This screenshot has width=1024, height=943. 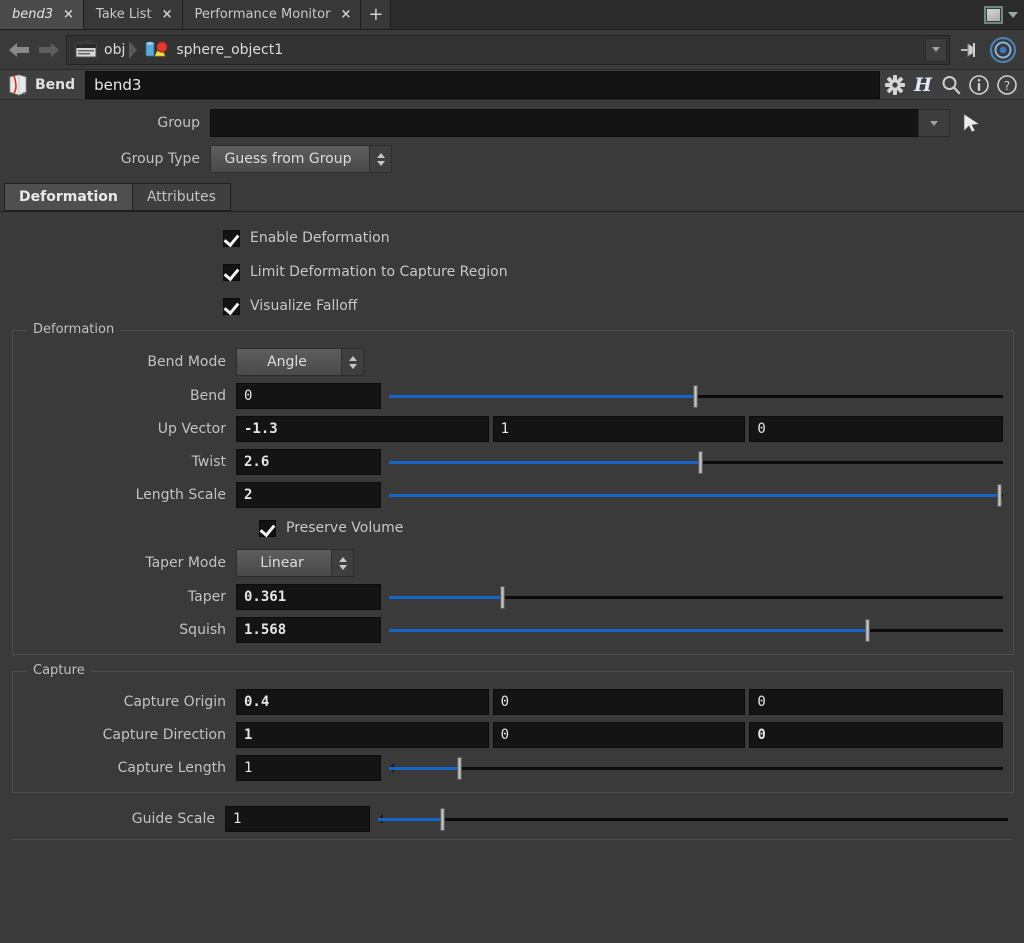 What do you see at coordinates (308, 768) in the screenshot?
I see `capture-length-input: 1` at bounding box center [308, 768].